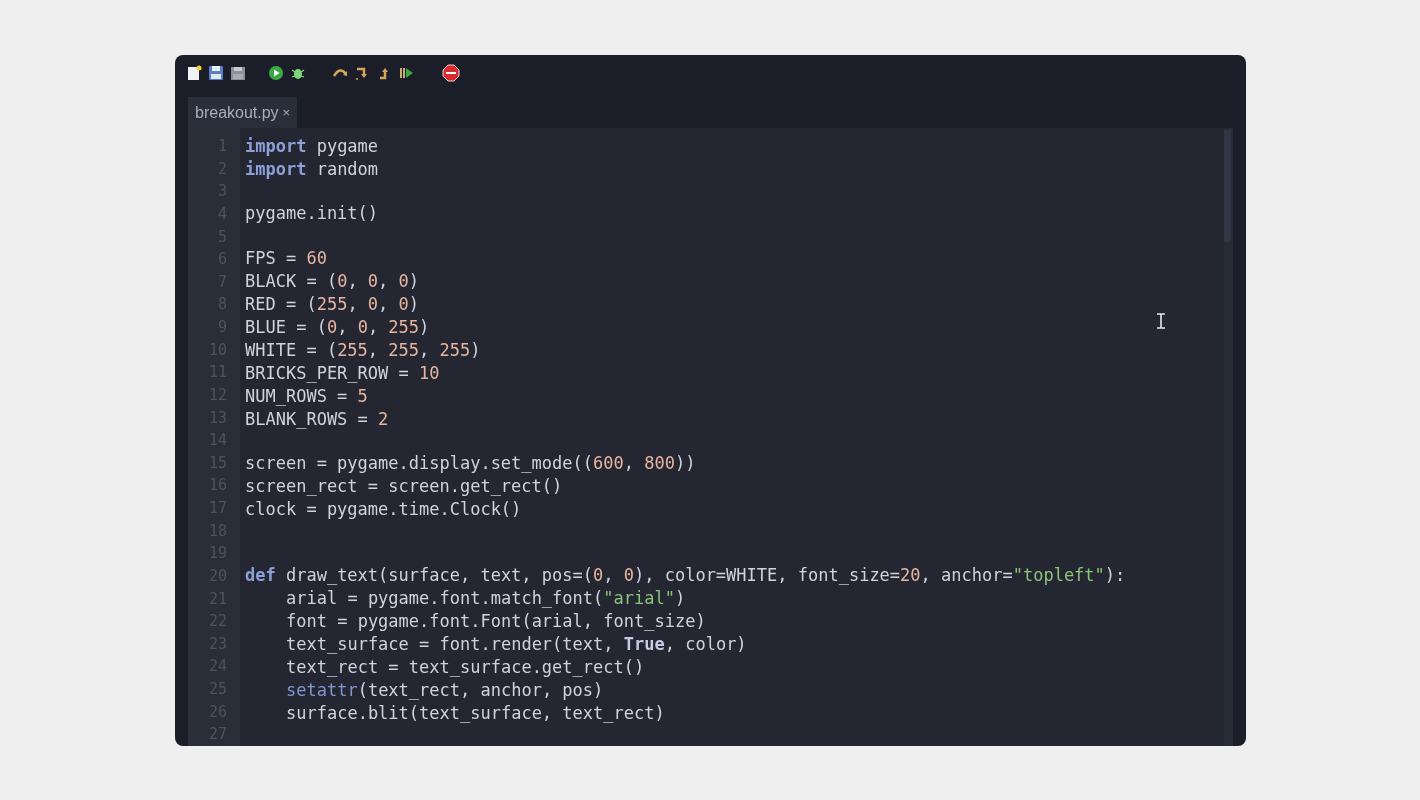 This screenshot has height=800, width=1420. Describe the element at coordinates (485, 598) in the screenshot. I see `code-line: arial = pygame.font.match_font("arial")` at that location.